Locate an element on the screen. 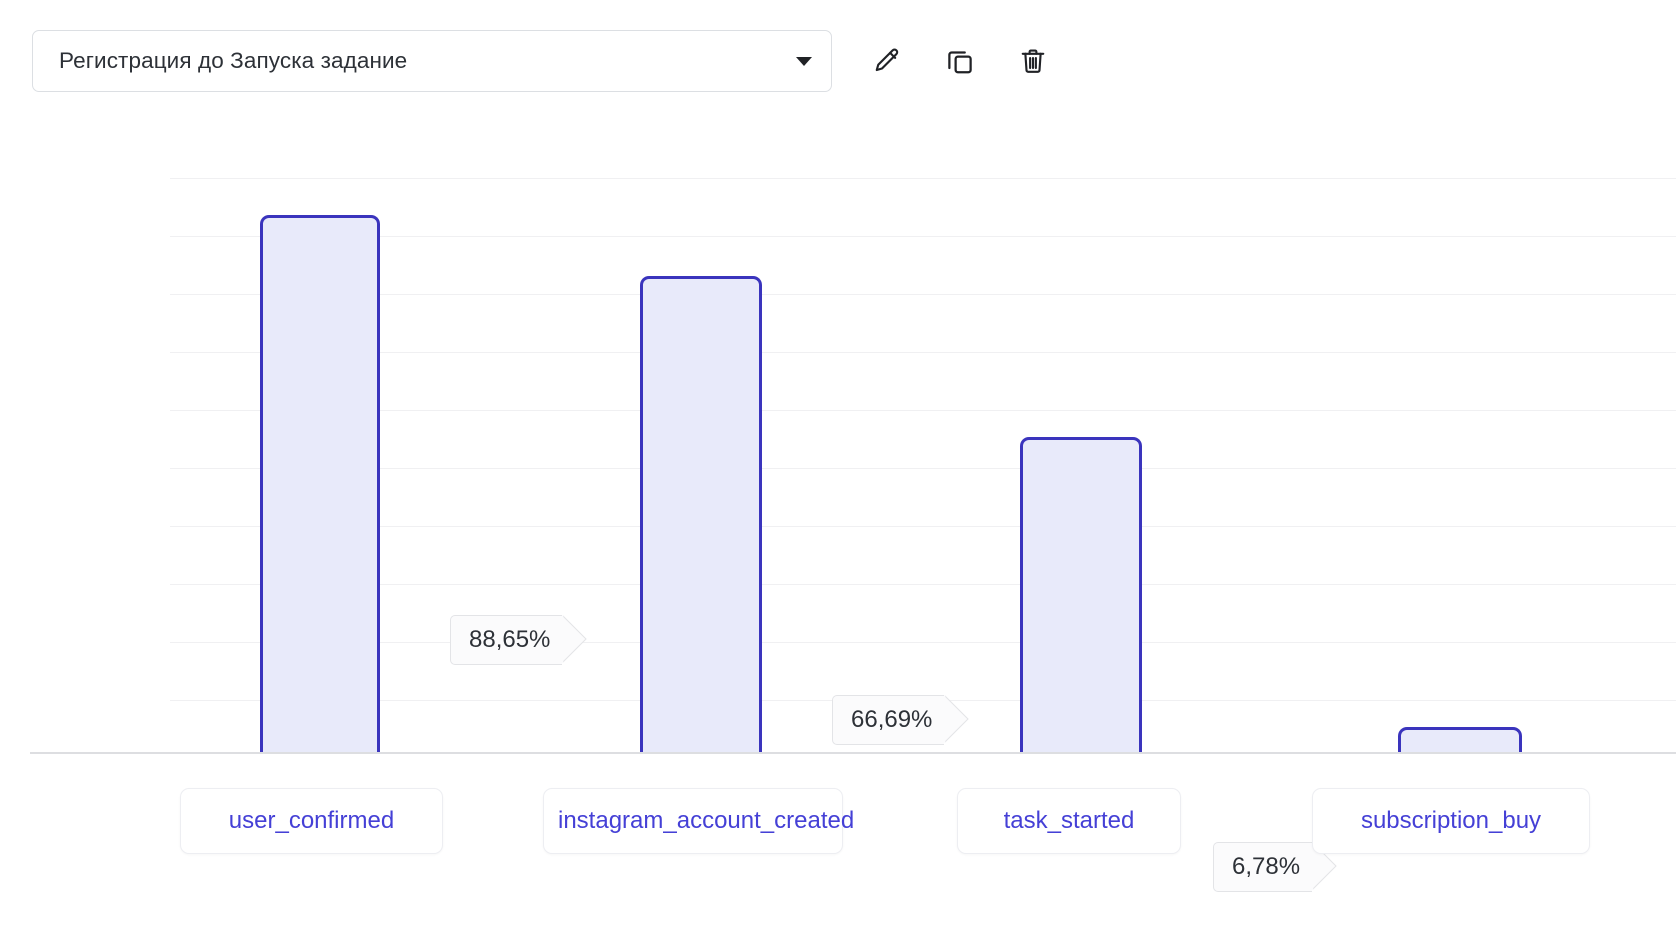 Image resolution: width=1676 pixels, height=940 pixels. category-label-instagram-account-created: instagram_account_created is located at coordinates (698, 821).